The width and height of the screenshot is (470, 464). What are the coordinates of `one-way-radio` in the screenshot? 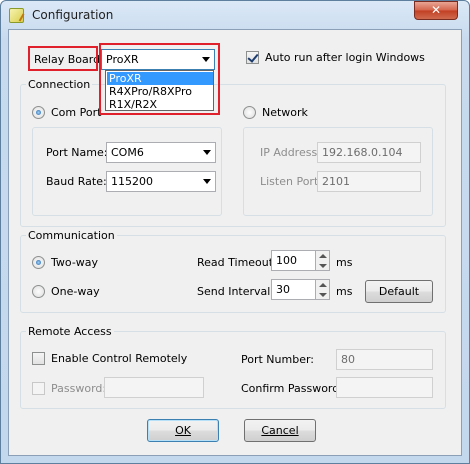 It's located at (38, 291).